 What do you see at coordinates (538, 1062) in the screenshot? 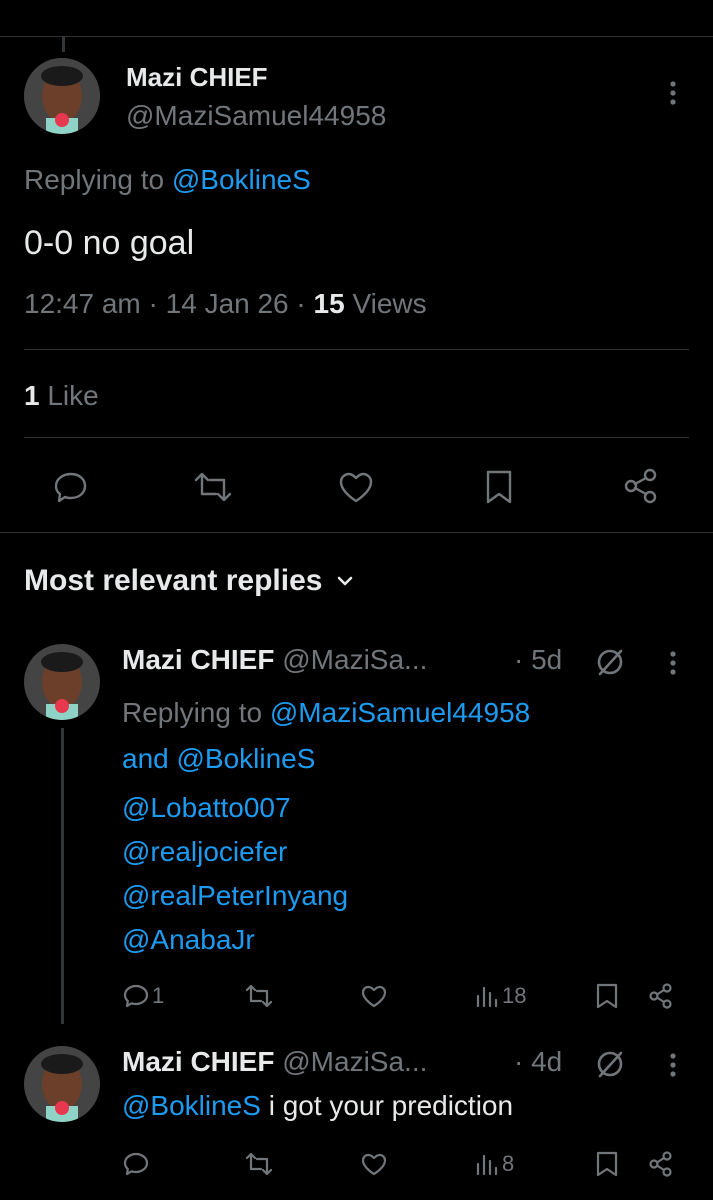
I see `reply-age: · 4d` at bounding box center [538, 1062].